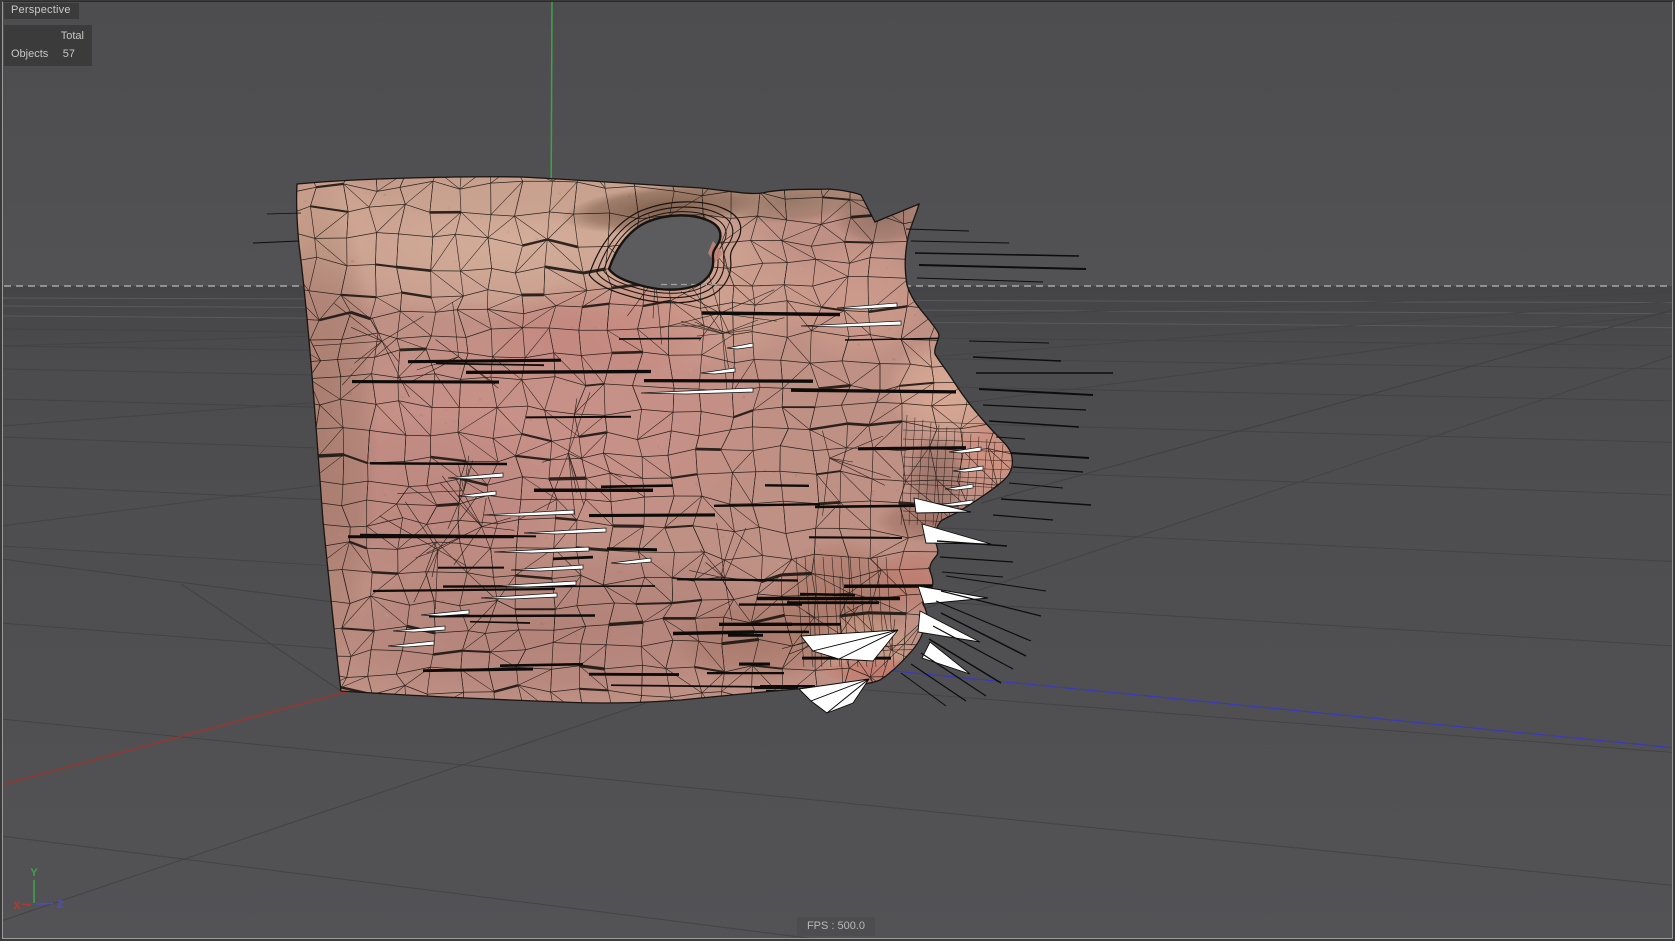  What do you see at coordinates (72, 36) in the screenshot?
I see `stats-total-header: Total` at bounding box center [72, 36].